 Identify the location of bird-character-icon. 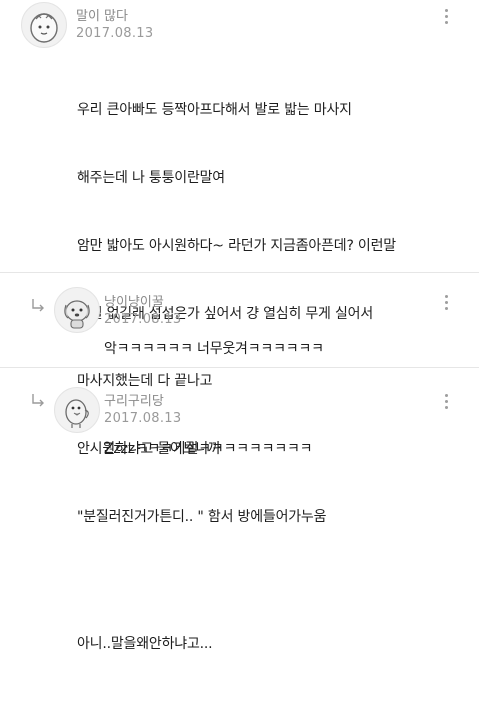
(77, 413).